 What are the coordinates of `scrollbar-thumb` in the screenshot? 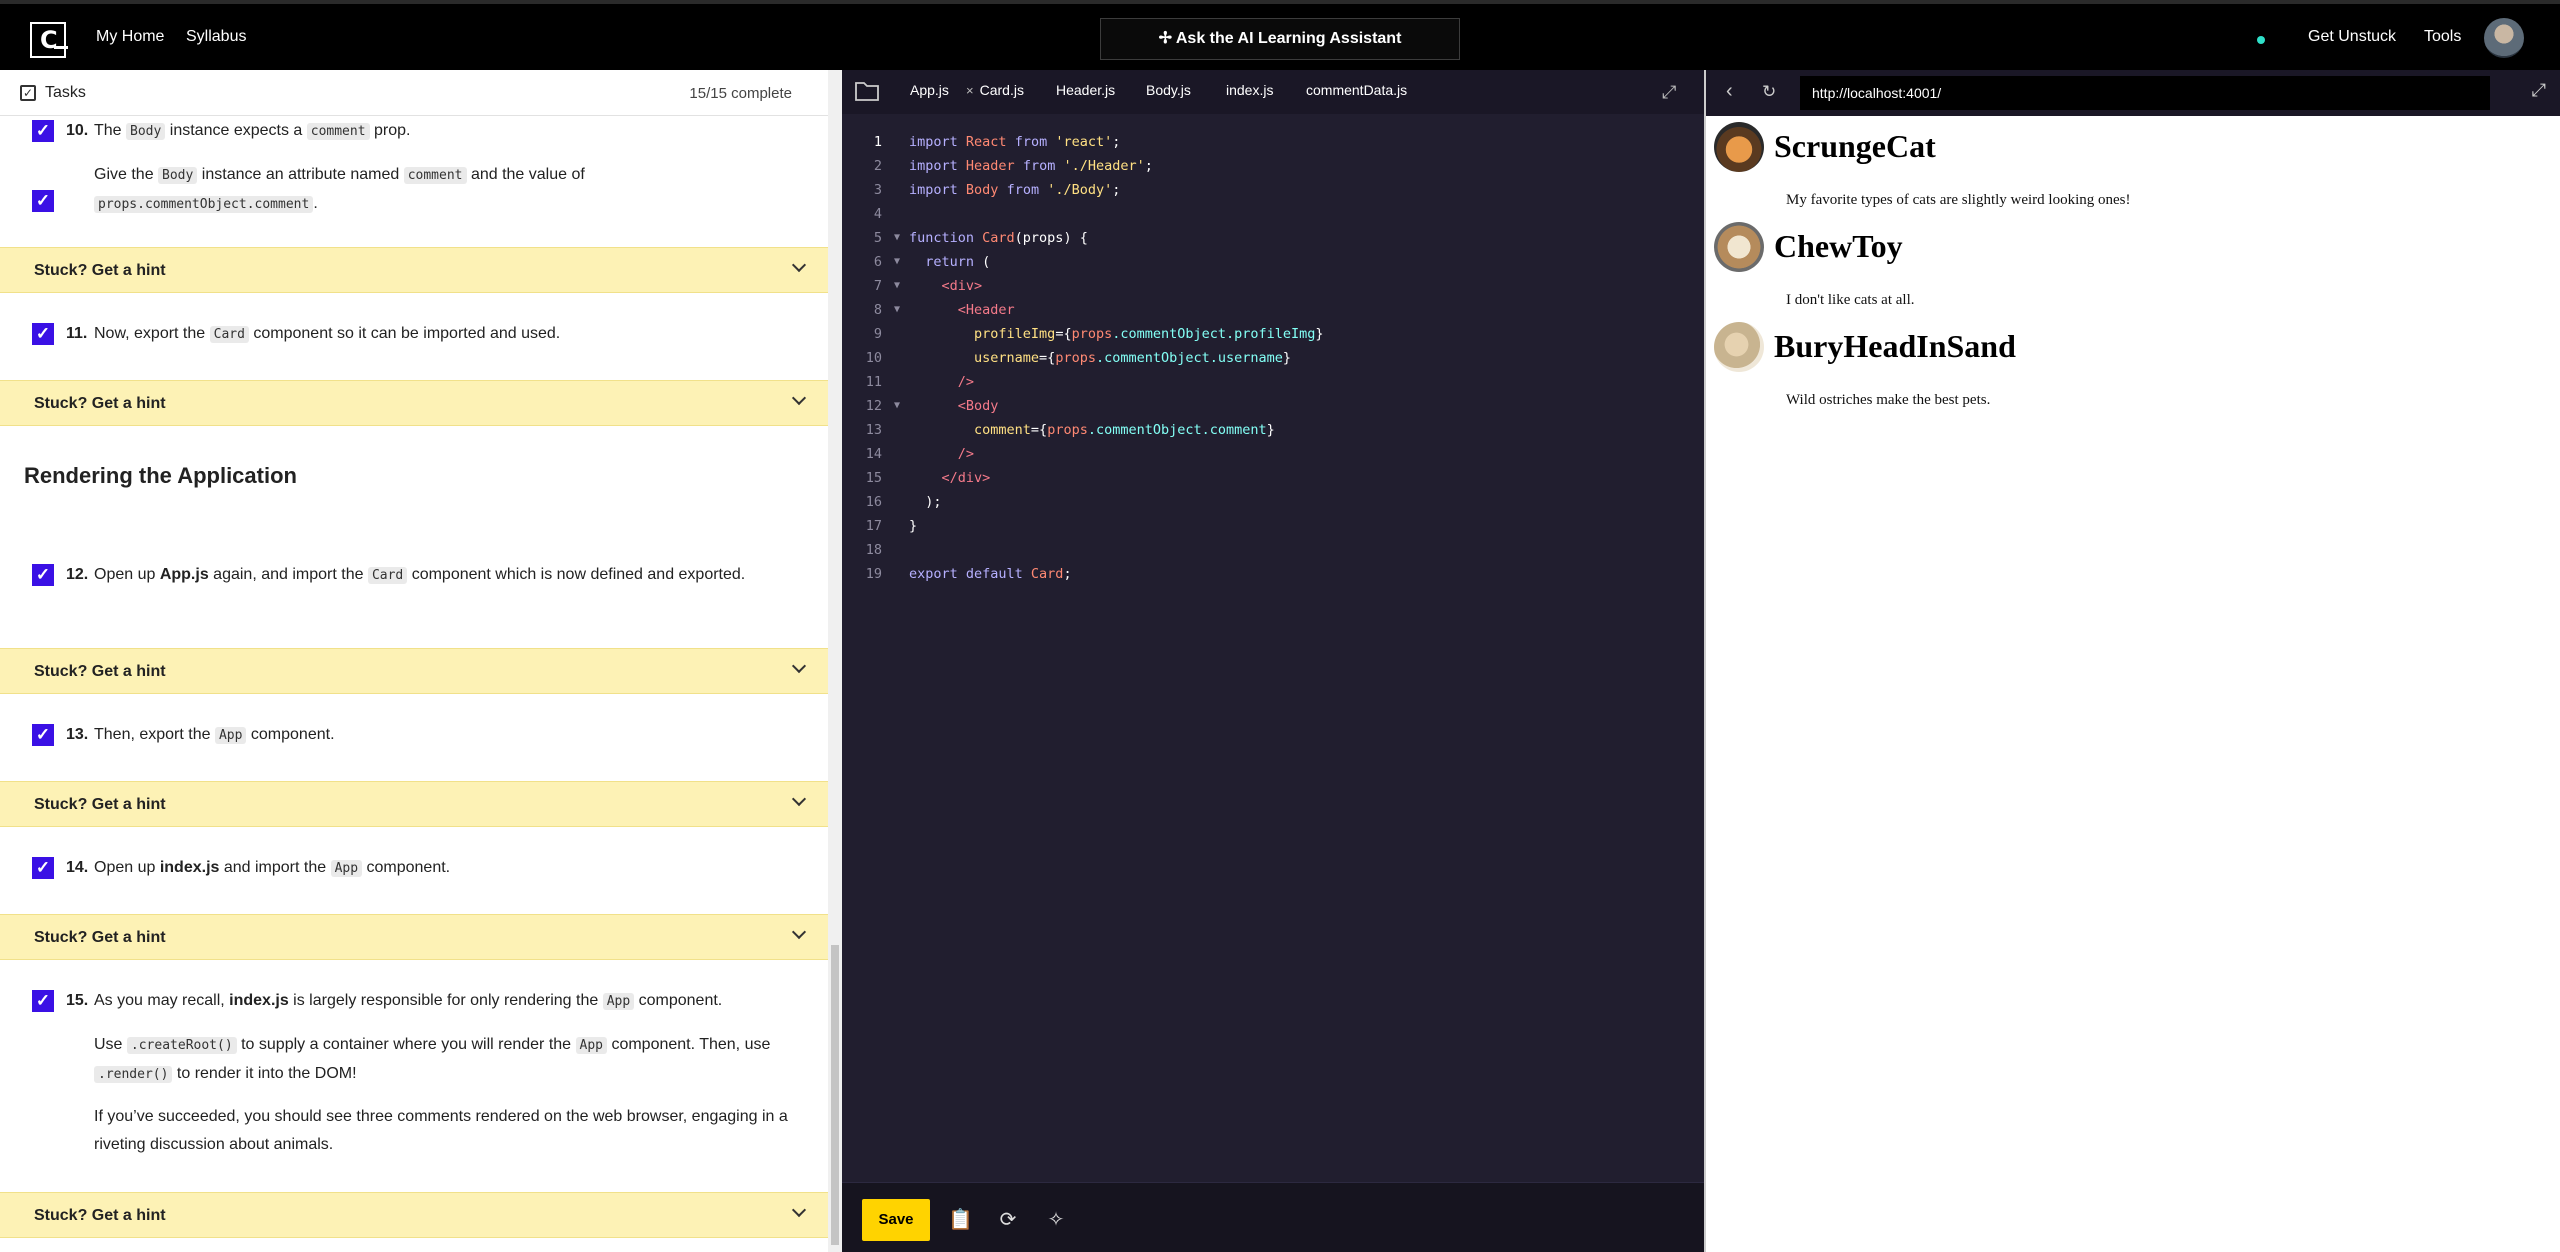 It's located at (835, 1095).